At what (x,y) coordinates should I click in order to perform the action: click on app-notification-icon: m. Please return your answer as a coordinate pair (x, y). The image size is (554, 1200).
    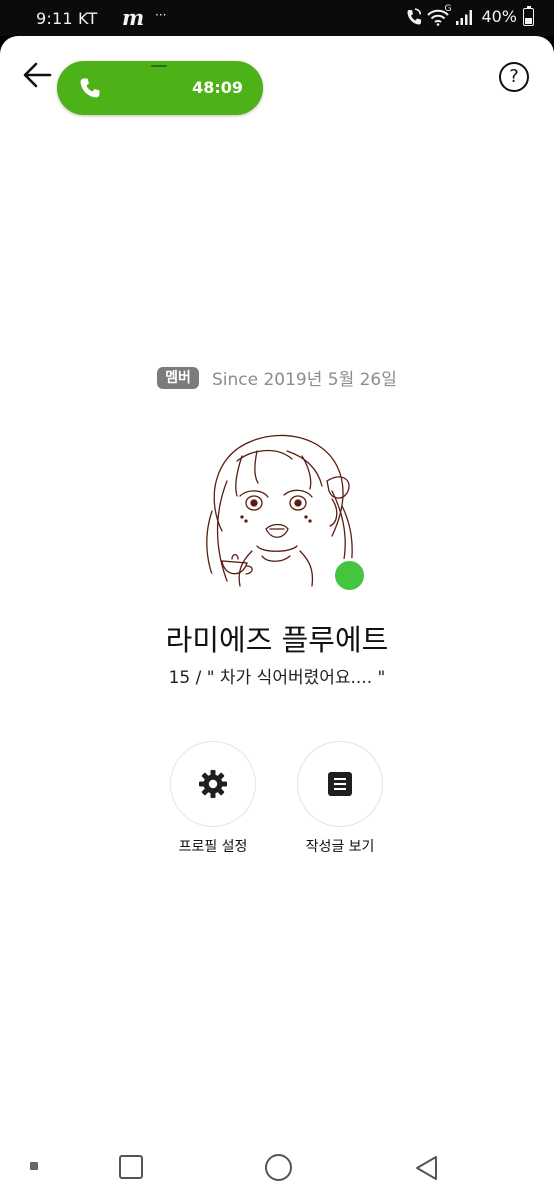
    Looking at the image, I should click on (133, 17).